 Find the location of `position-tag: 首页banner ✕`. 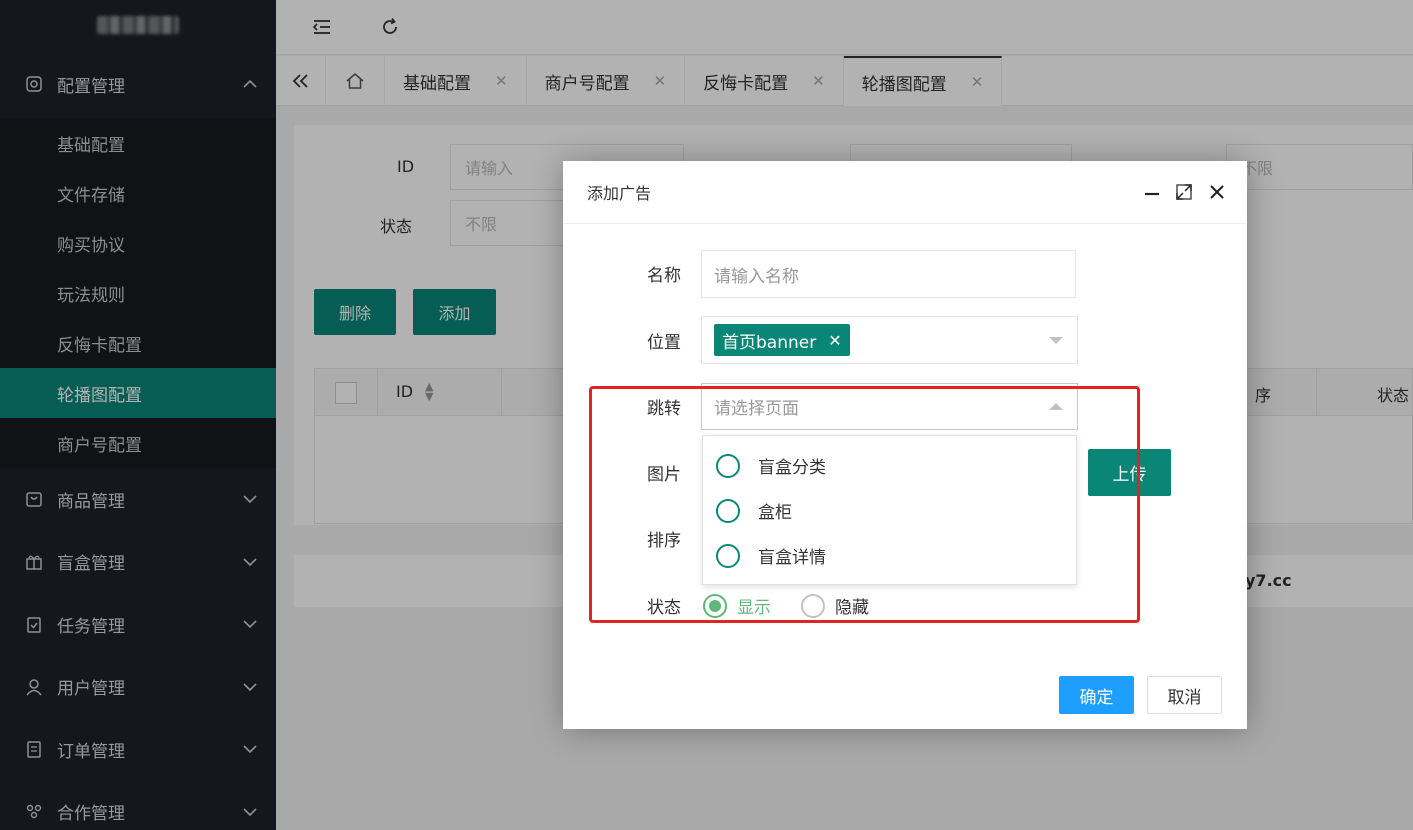

position-tag: 首页banner ✕ is located at coordinates (782, 340).